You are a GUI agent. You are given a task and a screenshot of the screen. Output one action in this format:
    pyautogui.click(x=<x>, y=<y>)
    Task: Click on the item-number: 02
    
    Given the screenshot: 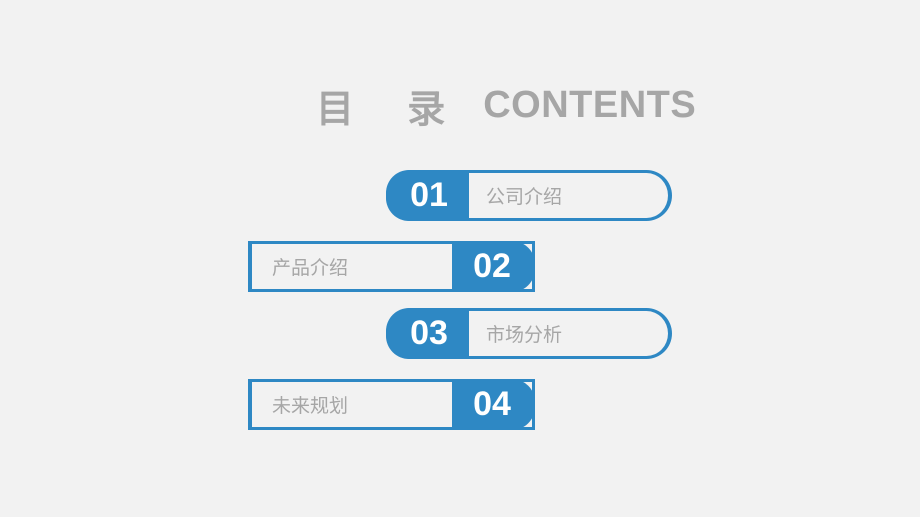 What is the action you would take?
    pyautogui.click(x=493, y=266)
    